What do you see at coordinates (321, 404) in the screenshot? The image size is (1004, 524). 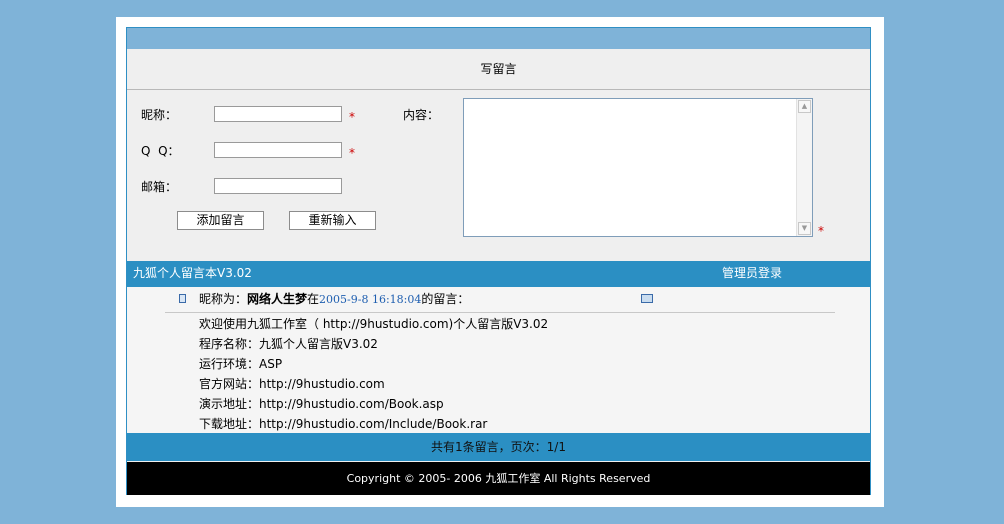 I see `message-line: 演示地址：http://9hustudio.com/Book.asp` at bounding box center [321, 404].